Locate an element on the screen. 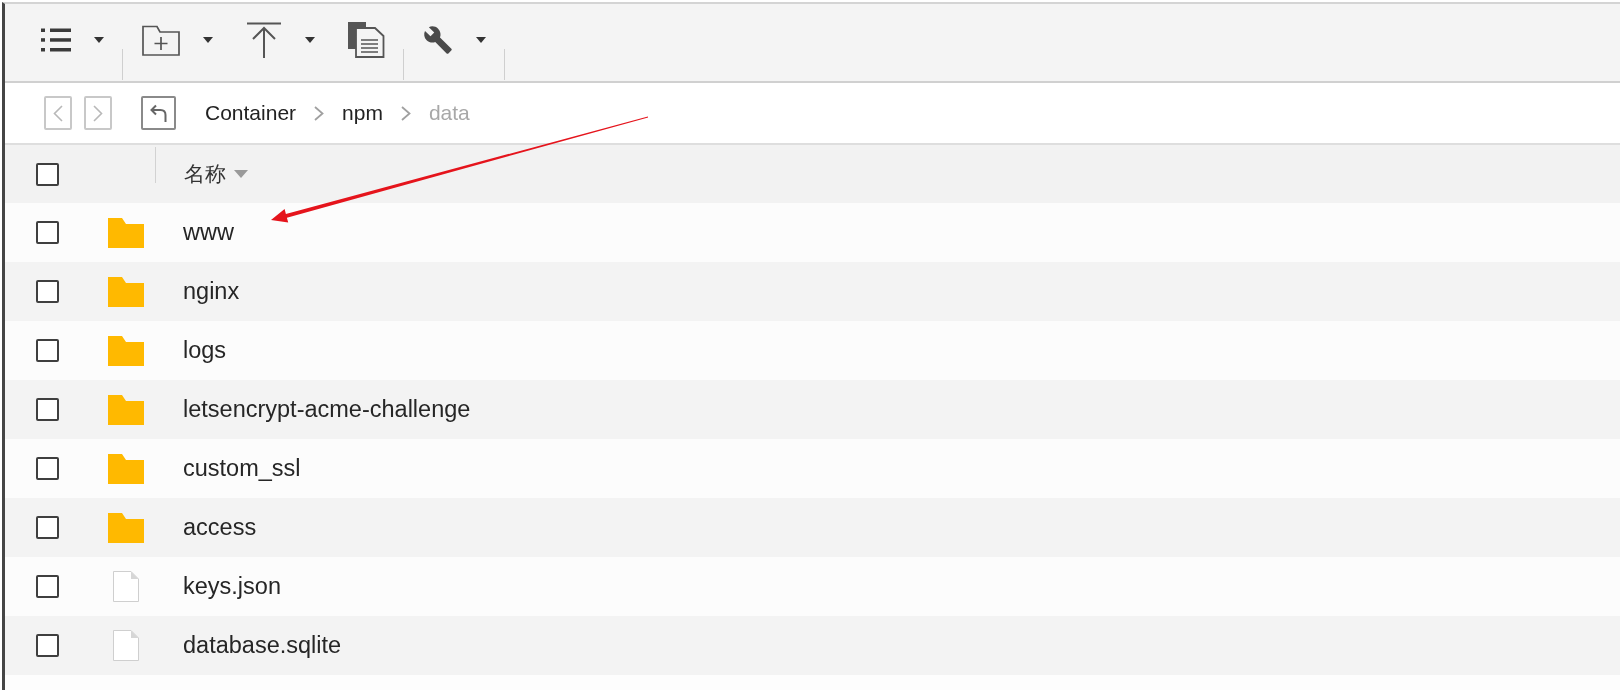 This screenshot has width=1620, height=690. current-folder-label: data is located at coordinates (449, 113).